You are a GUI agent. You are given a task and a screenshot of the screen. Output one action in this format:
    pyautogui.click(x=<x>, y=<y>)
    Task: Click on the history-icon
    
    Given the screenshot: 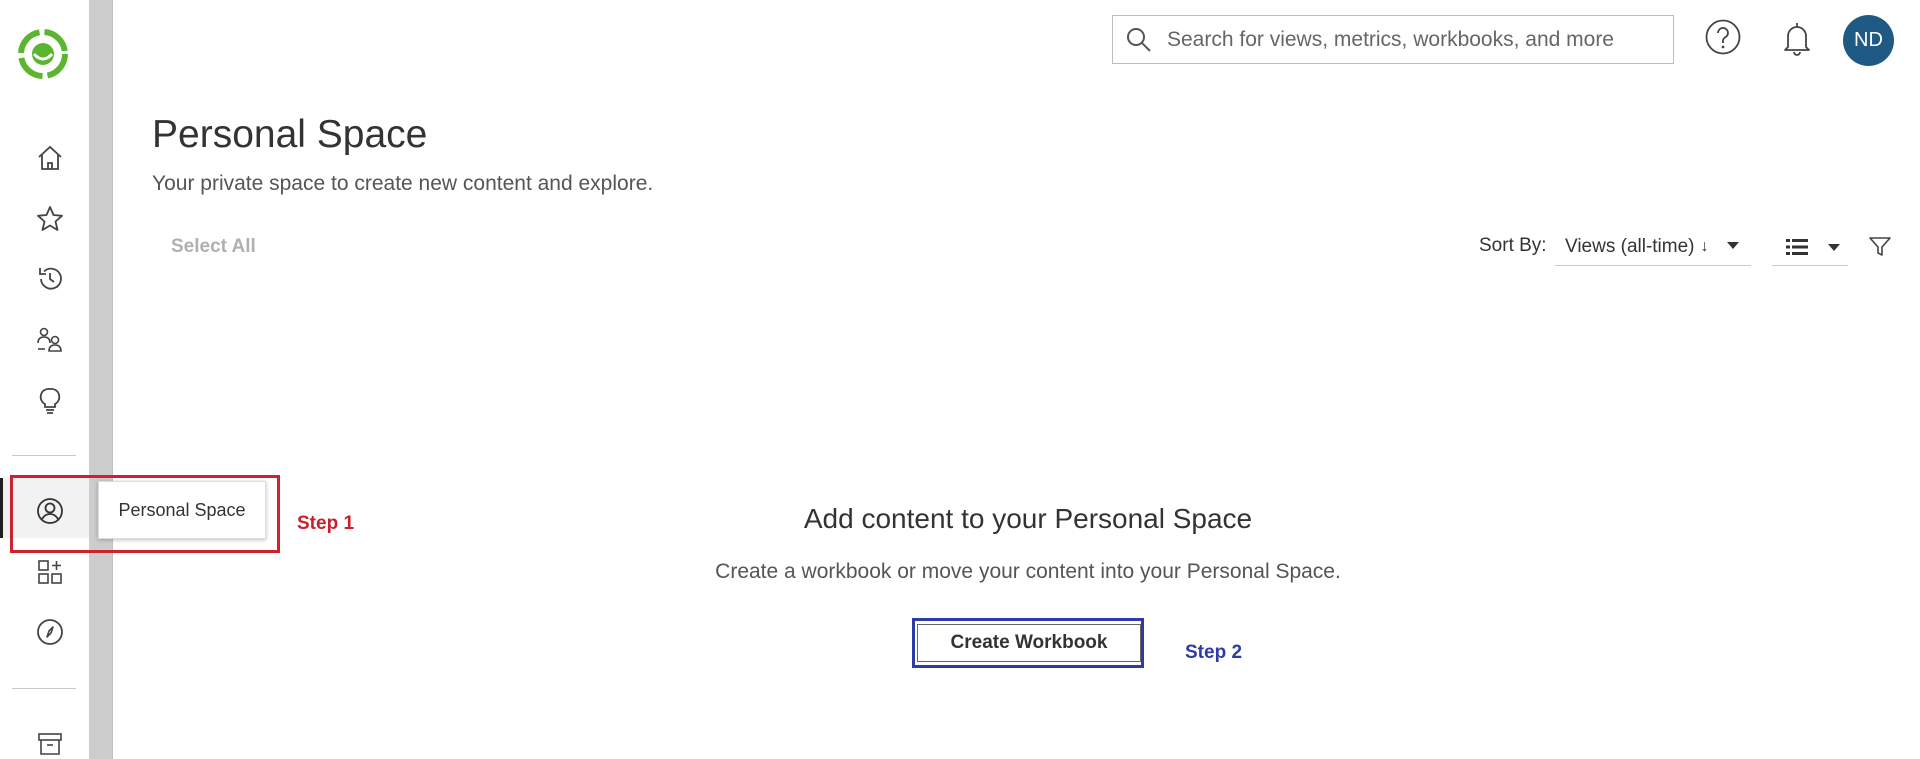 What is the action you would take?
    pyautogui.click(x=50, y=279)
    